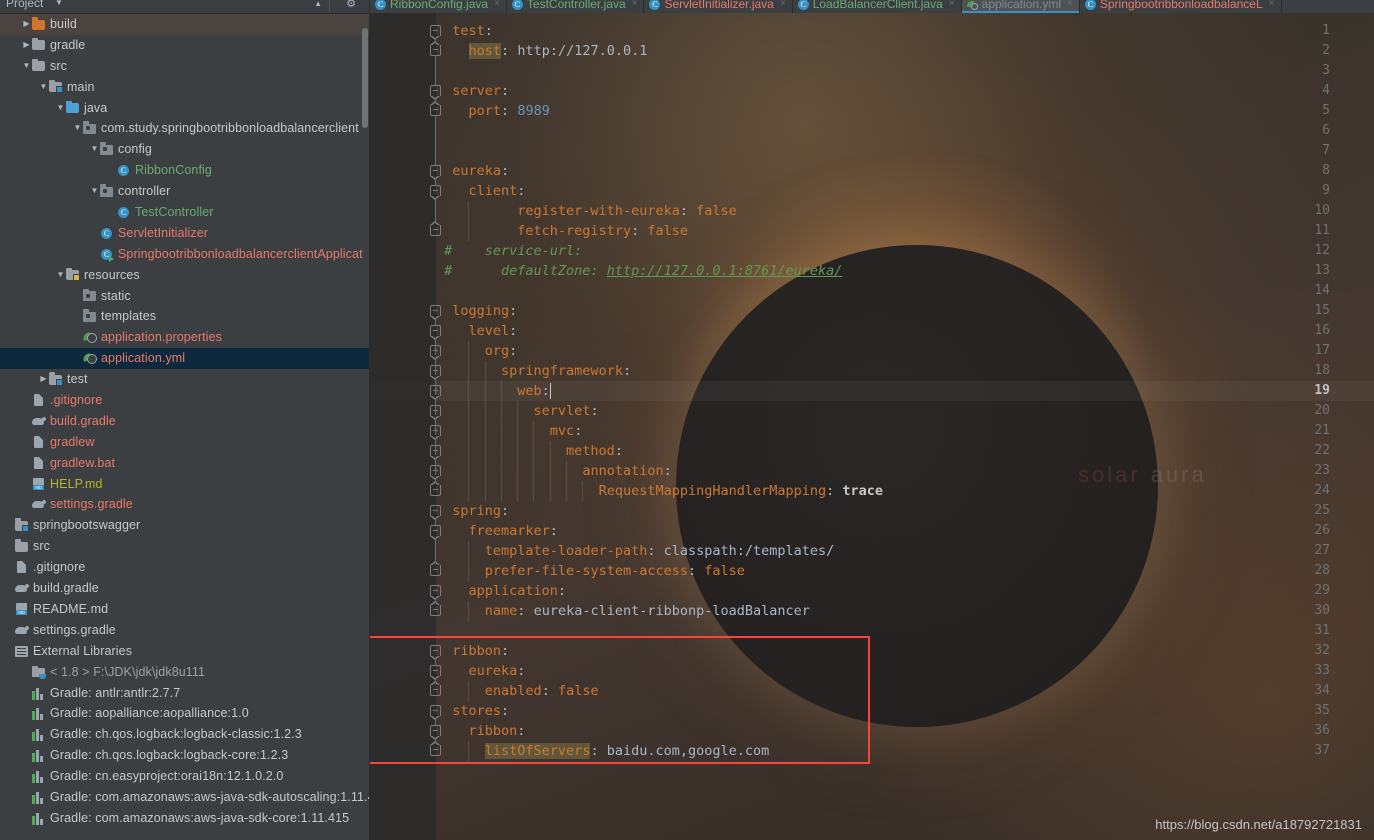 The image size is (1374, 840). Describe the element at coordinates (185, 359) in the screenshot. I see `tree-item-selected: application.yml` at that location.